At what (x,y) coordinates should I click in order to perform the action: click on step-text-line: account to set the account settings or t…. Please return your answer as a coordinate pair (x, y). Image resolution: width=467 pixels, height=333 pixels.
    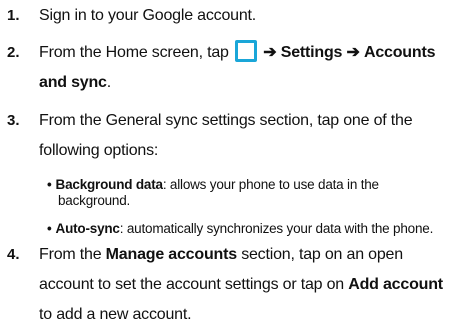
    Looking at the image, I should click on (191, 284).